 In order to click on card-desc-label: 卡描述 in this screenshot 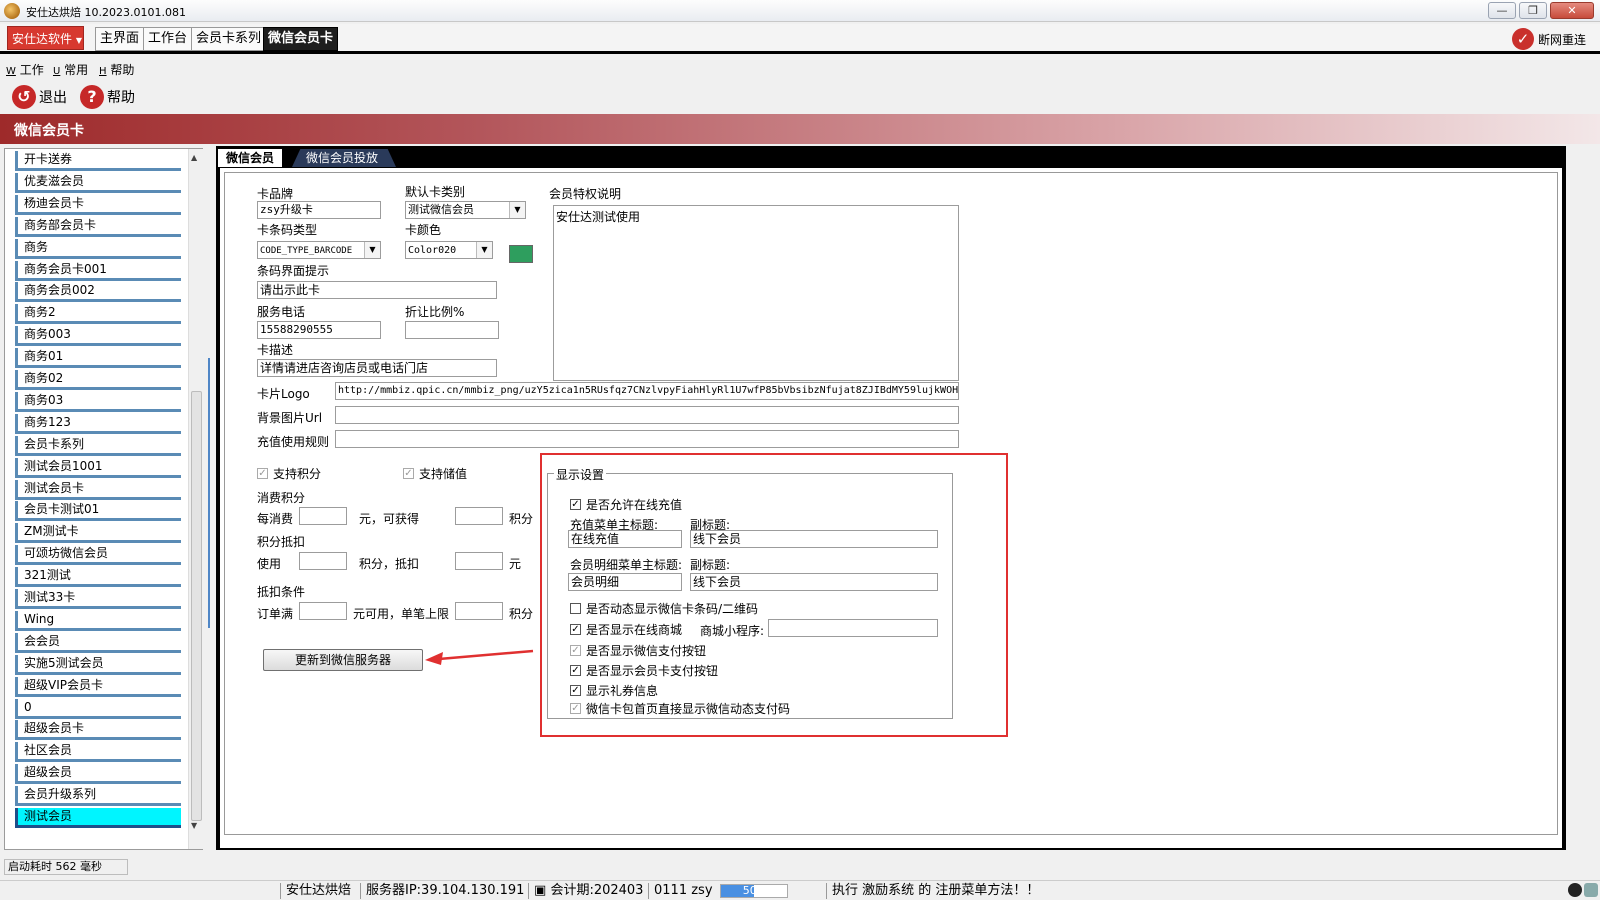, I will do `click(275, 350)`.